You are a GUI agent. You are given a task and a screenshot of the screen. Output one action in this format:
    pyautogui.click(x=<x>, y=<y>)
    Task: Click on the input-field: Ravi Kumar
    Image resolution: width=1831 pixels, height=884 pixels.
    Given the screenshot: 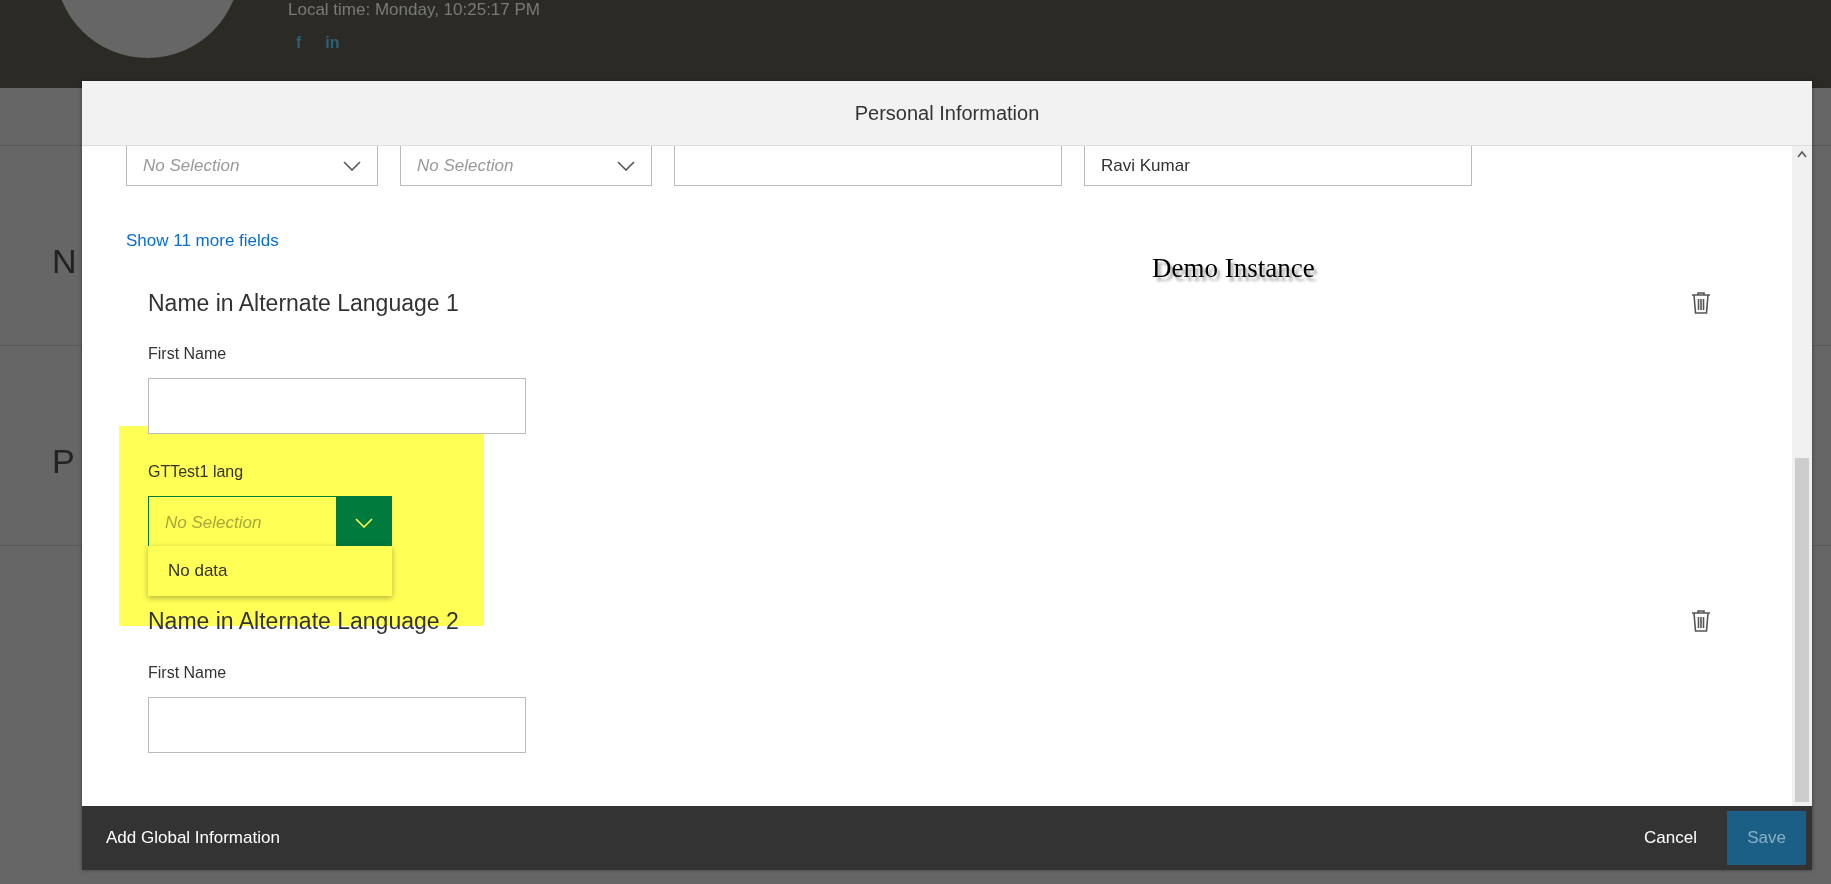 What is the action you would take?
    pyautogui.click(x=1278, y=166)
    